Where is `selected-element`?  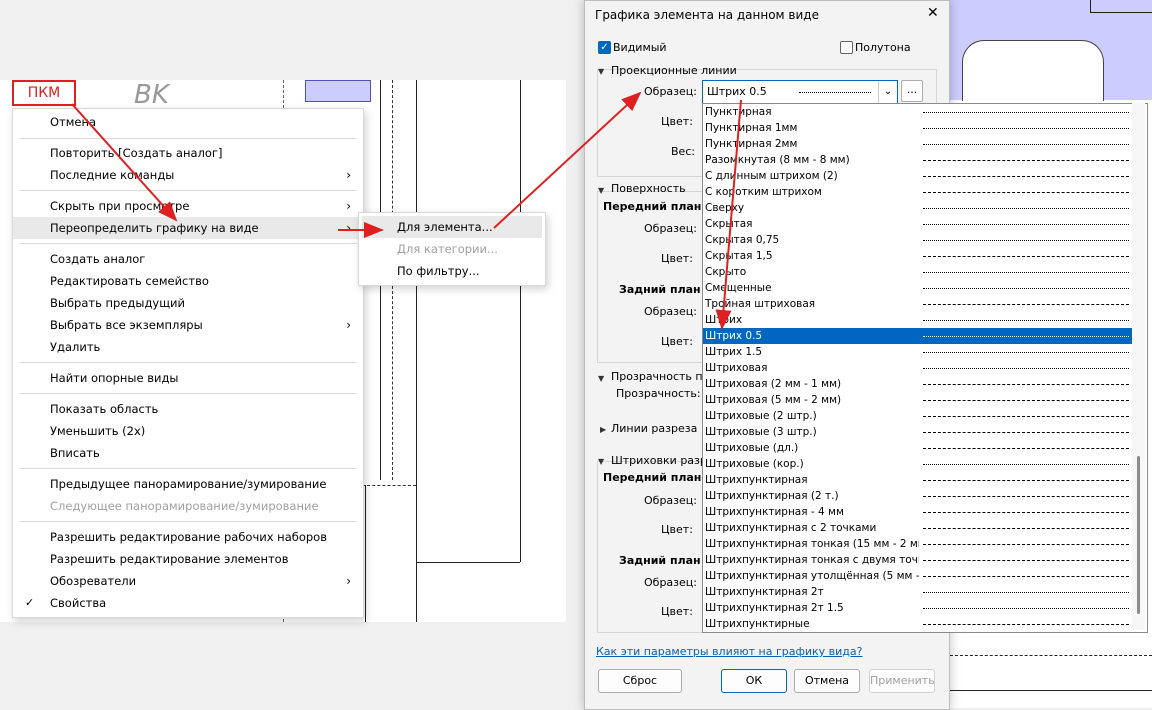
selected-element is located at coordinates (338, 91).